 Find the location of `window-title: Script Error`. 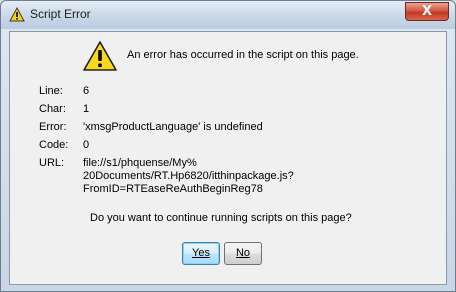

window-title: Script Error is located at coordinates (60, 14).